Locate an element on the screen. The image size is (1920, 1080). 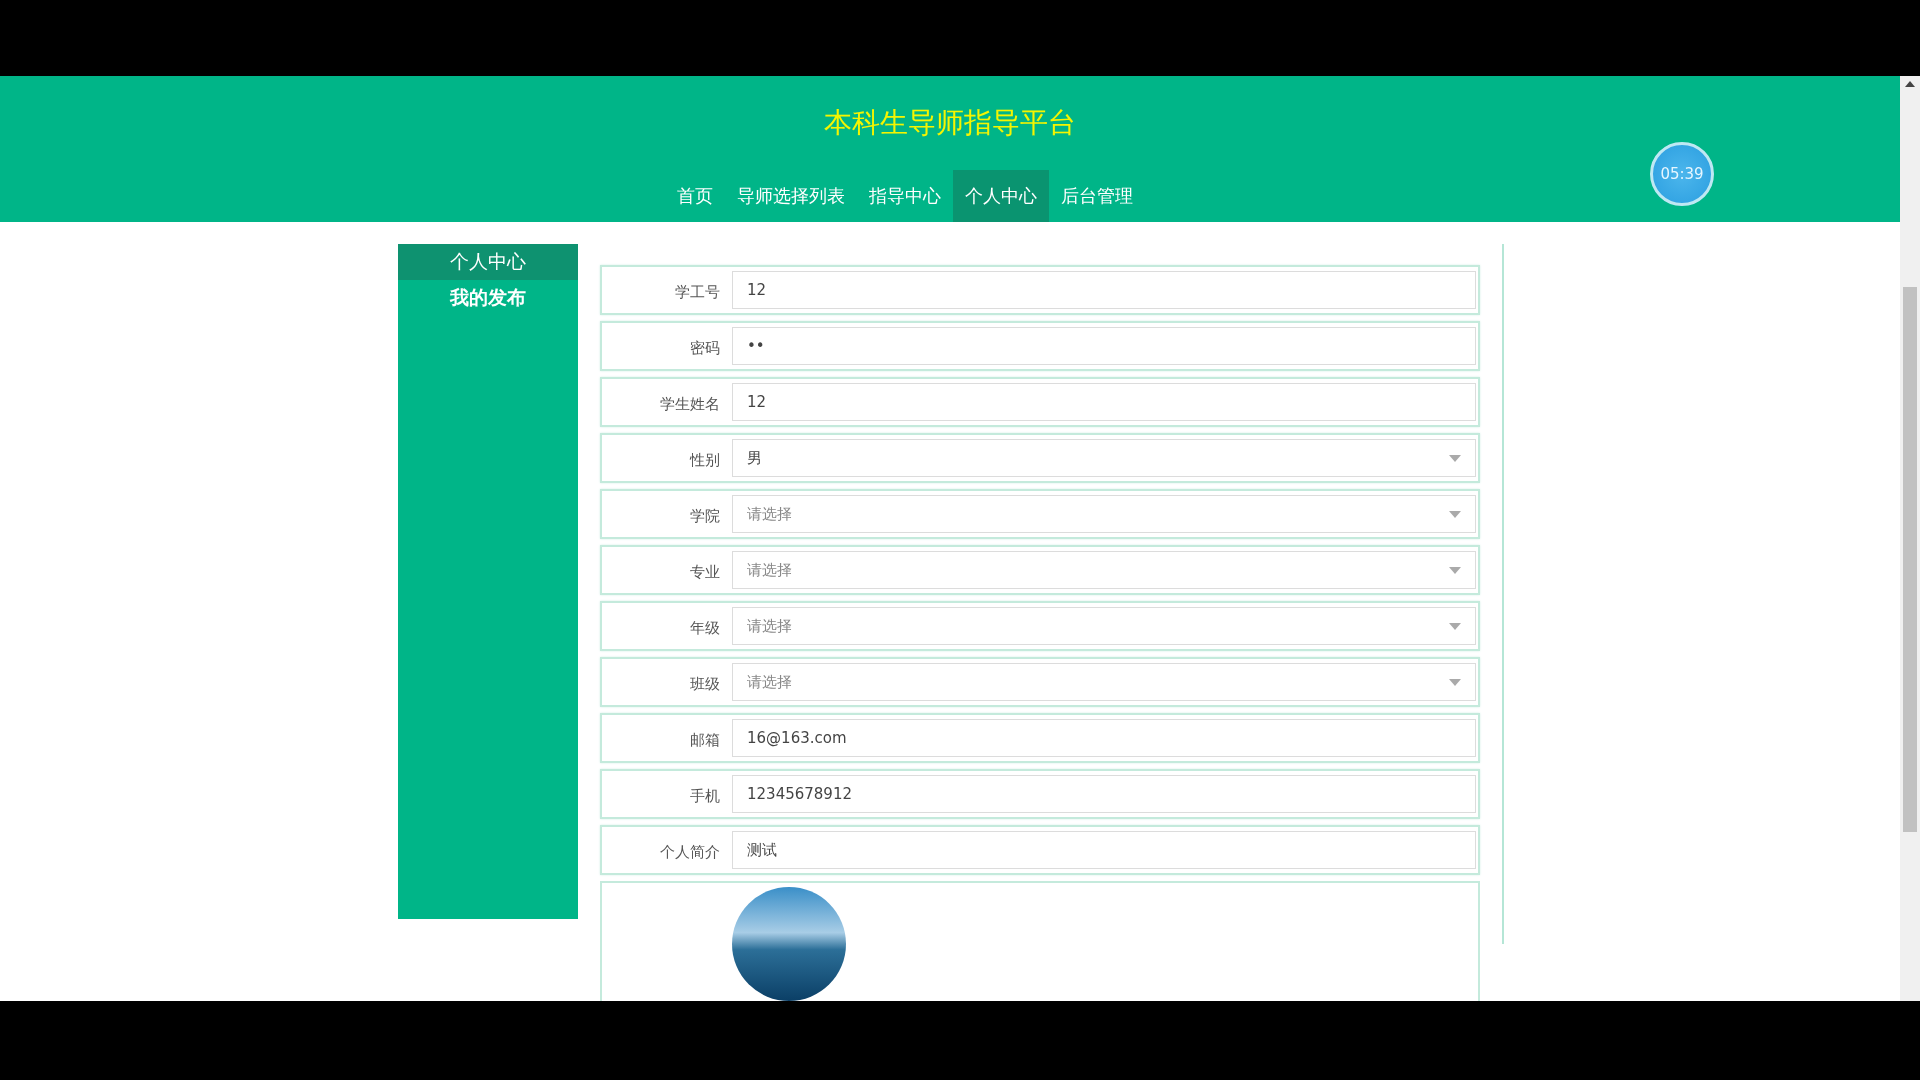
field-label: 学工号 is located at coordinates (697, 291).